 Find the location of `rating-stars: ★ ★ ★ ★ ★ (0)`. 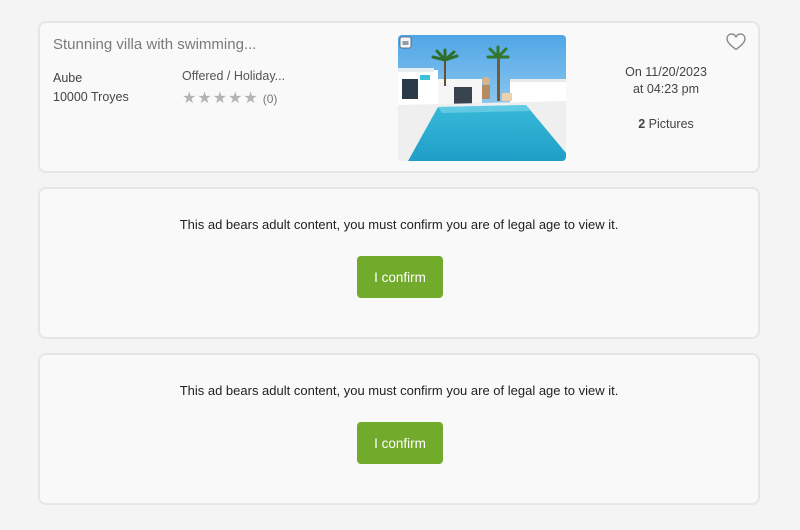

rating-stars: ★ ★ ★ ★ ★ (0) is located at coordinates (229, 99).